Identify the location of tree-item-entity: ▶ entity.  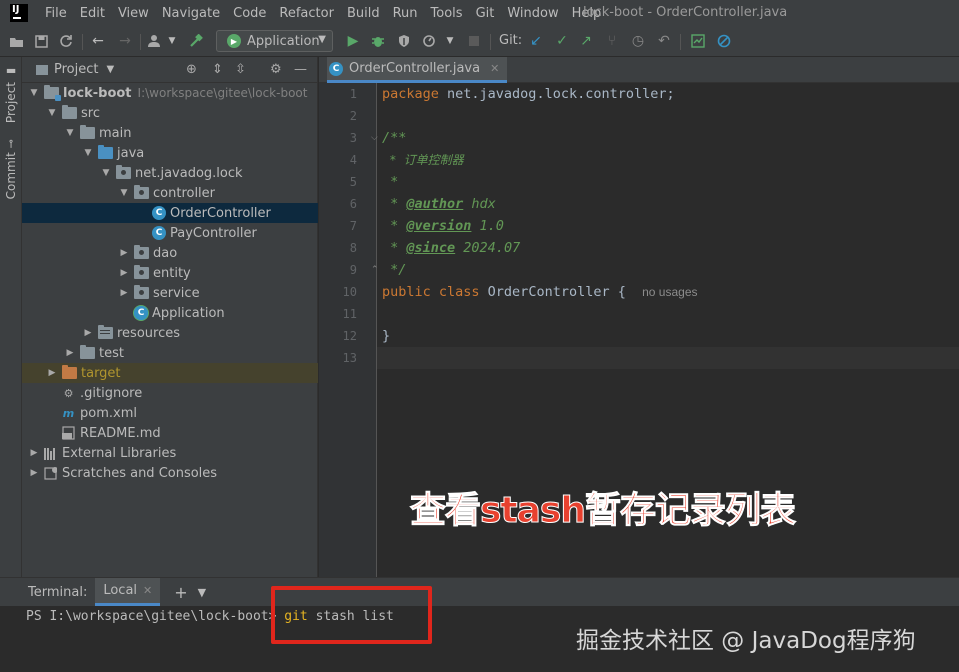
(170, 273).